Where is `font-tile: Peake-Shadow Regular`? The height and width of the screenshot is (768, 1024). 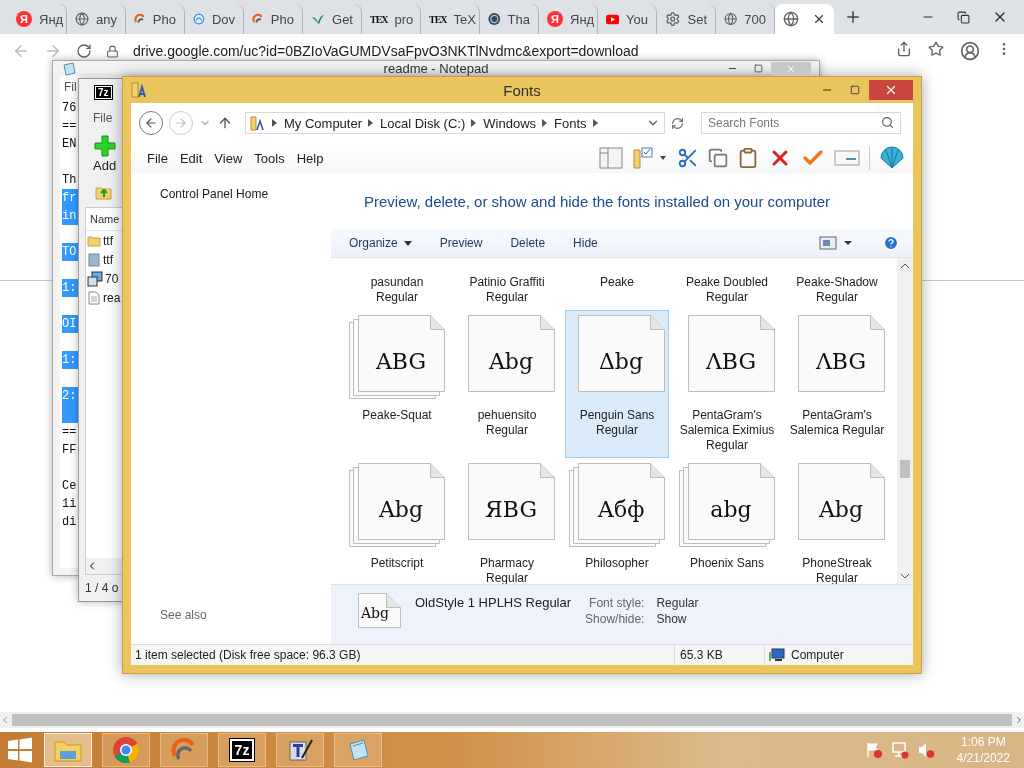 font-tile: Peake-Shadow Regular is located at coordinates (837, 290).